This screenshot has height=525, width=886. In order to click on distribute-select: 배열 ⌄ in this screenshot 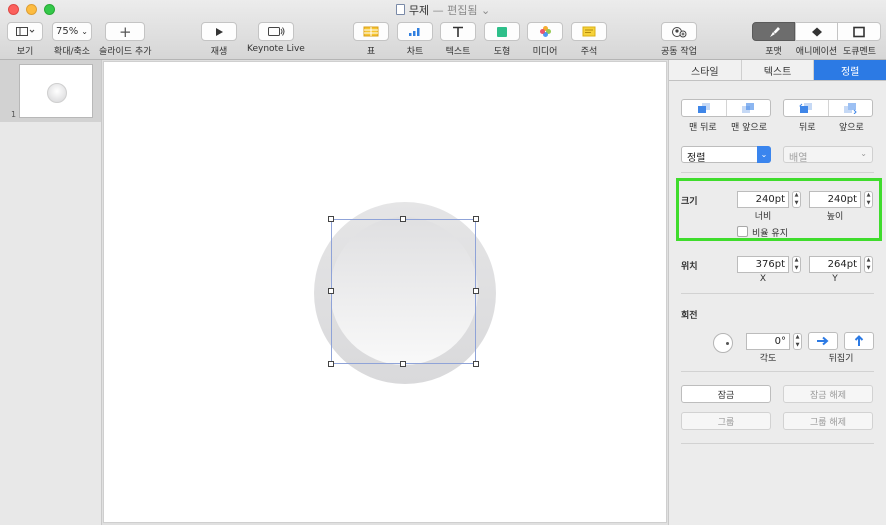, I will do `click(828, 155)`.